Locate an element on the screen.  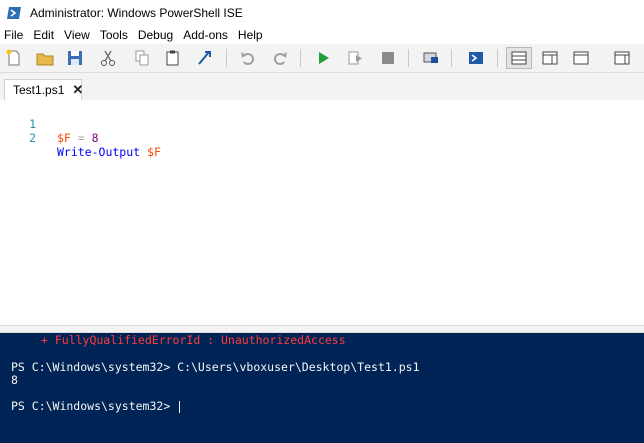
code-text: Write-Output $F is located at coordinates (109, 152).